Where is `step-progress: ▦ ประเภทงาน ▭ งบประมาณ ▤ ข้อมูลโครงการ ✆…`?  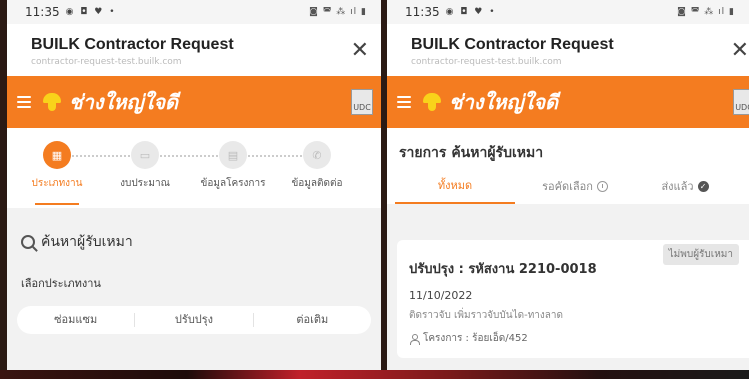 step-progress: ▦ ประเภทงาน ▭ งบประมาณ ▤ ข้อมูลโครงการ ✆… is located at coordinates (194, 168).